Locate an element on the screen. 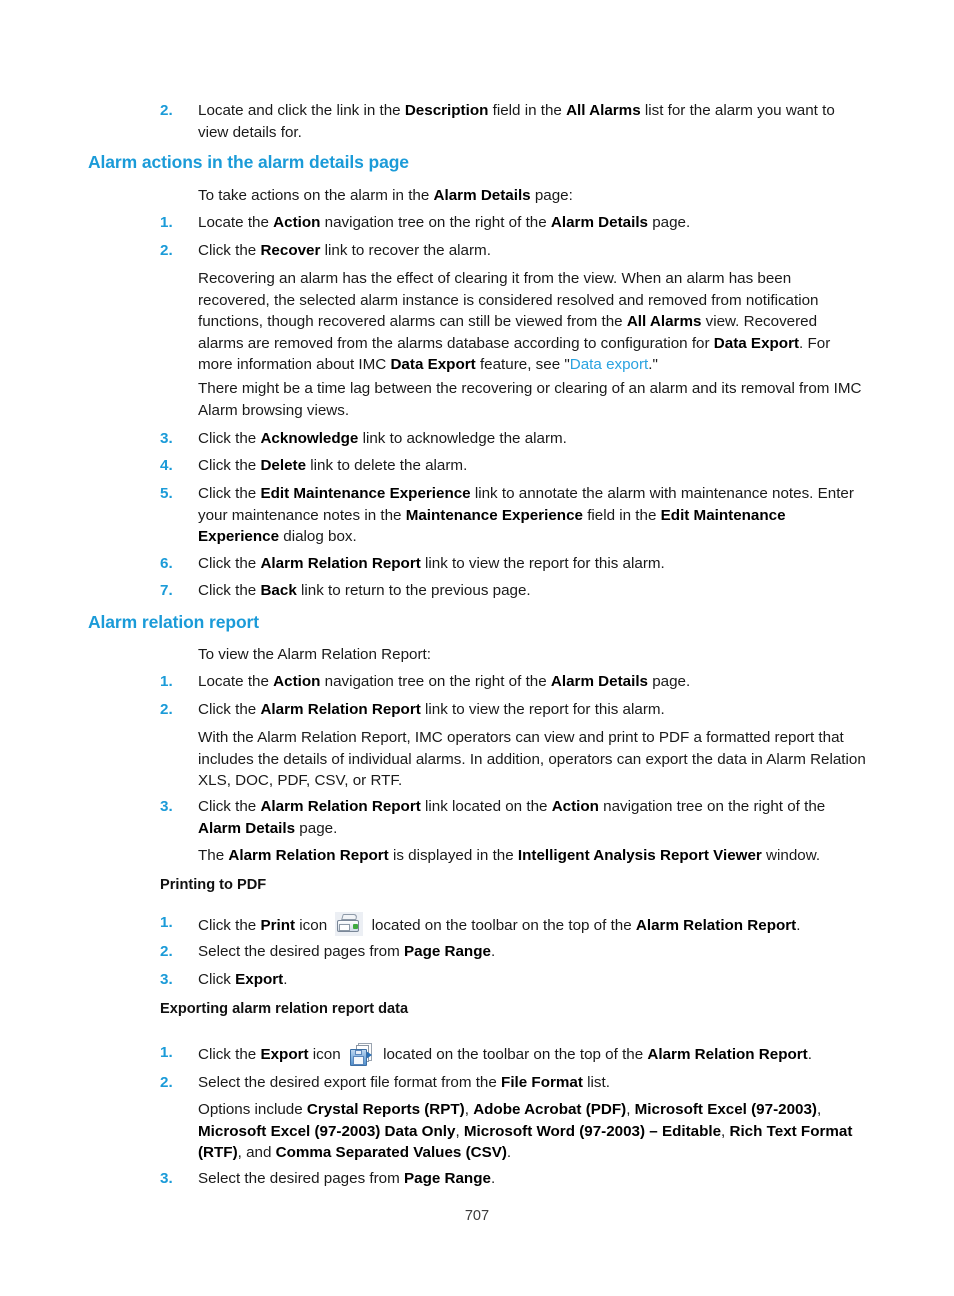  section-heading-alarm-actions: Alarm actions in the alarm details page is located at coordinates (248, 162).